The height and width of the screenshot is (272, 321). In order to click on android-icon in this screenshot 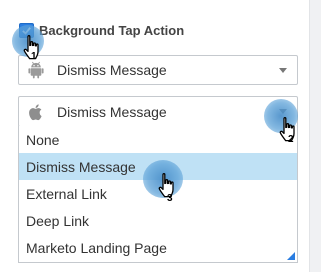, I will do `click(36, 70)`.